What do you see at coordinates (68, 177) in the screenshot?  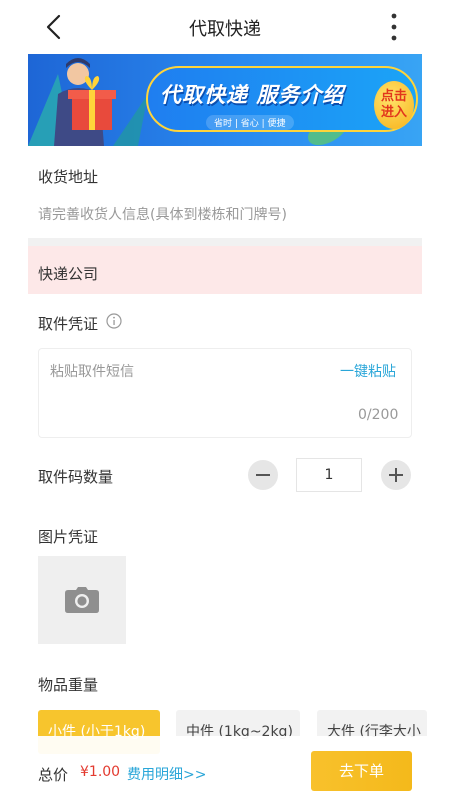 I see `address-label: 收货地址` at bounding box center [68, 177].